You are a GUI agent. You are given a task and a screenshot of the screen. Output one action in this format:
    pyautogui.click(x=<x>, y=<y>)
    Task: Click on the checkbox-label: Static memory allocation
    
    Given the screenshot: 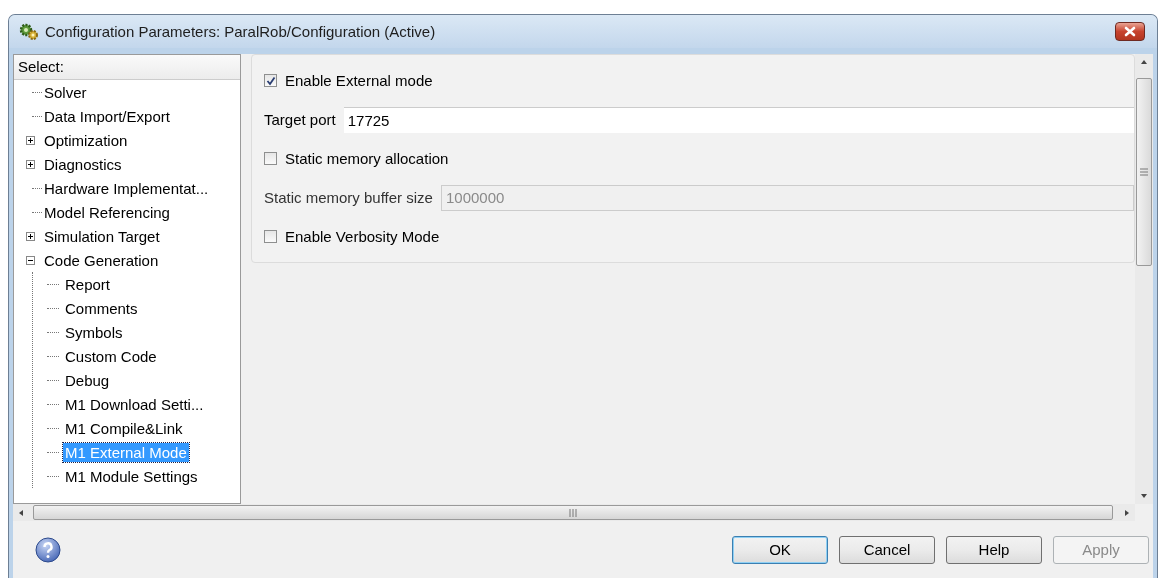 What is the action you would take?
    pyautogui.click(x=367, y=158)
    